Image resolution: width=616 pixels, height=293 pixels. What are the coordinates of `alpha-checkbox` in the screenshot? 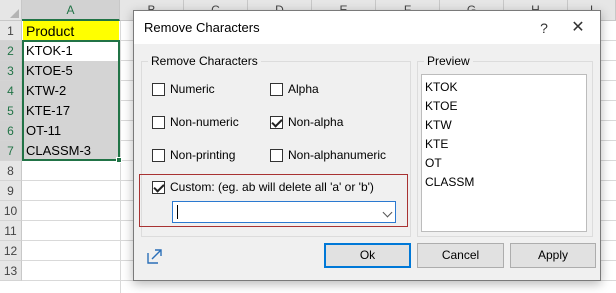 It's located at (276, 89).